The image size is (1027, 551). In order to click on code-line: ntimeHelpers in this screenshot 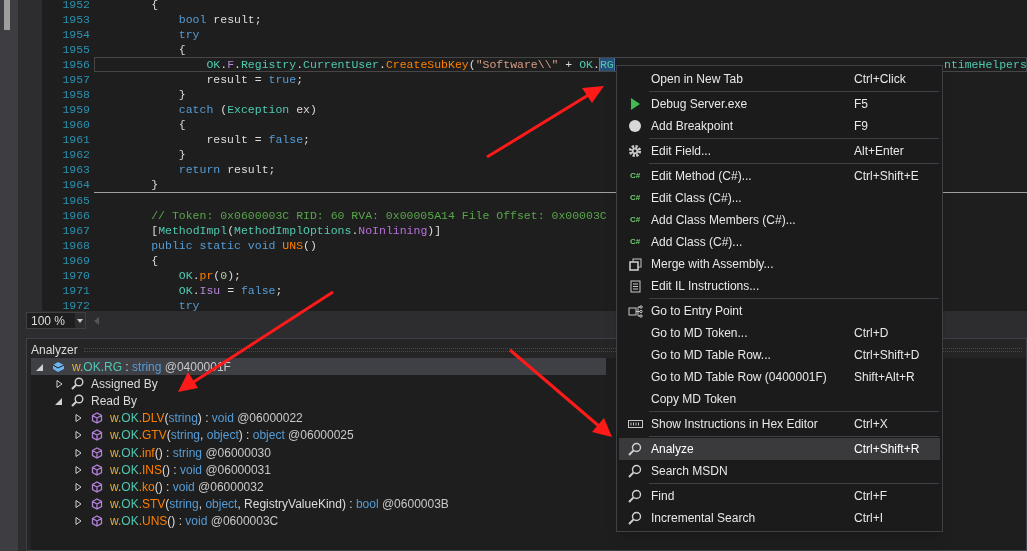, I will do `click(985, 64)`.